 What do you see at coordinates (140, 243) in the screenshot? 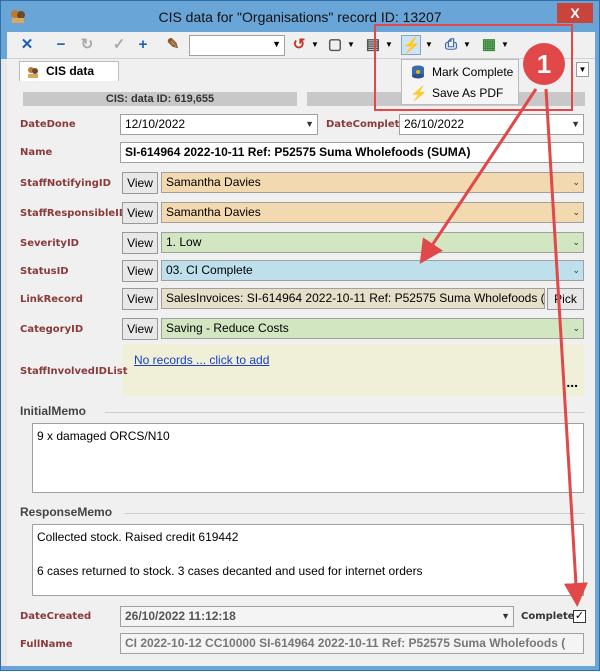
I see `view-button-severity: View` at bounding box center [140, 243].